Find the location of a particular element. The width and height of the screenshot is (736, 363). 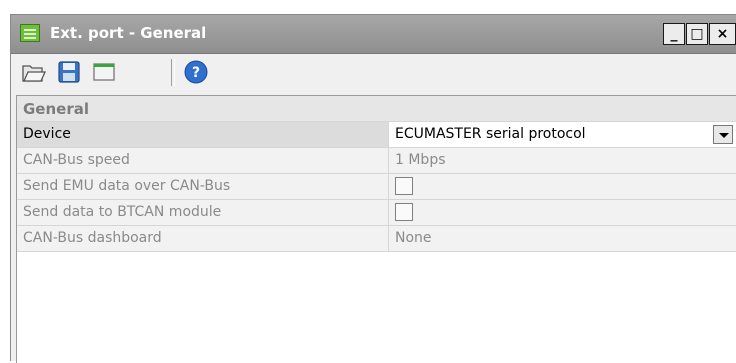

btcan-checkbox is located at coordinates (404, 212).